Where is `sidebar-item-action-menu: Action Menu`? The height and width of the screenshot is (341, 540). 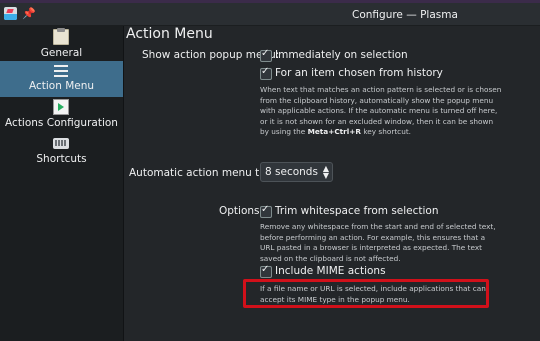 sidebar-item-action-menu: Action Menu is located at coordinates (61, 79).